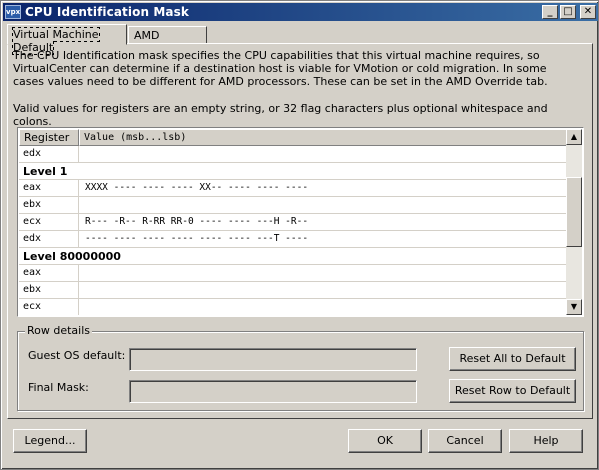 The width and height of the screenshot is (599, 470). What do you see at coordinates (13, 12) in the screenshot?
I see `vpx-app-icon: vpx` at bounding box center [13, 12].